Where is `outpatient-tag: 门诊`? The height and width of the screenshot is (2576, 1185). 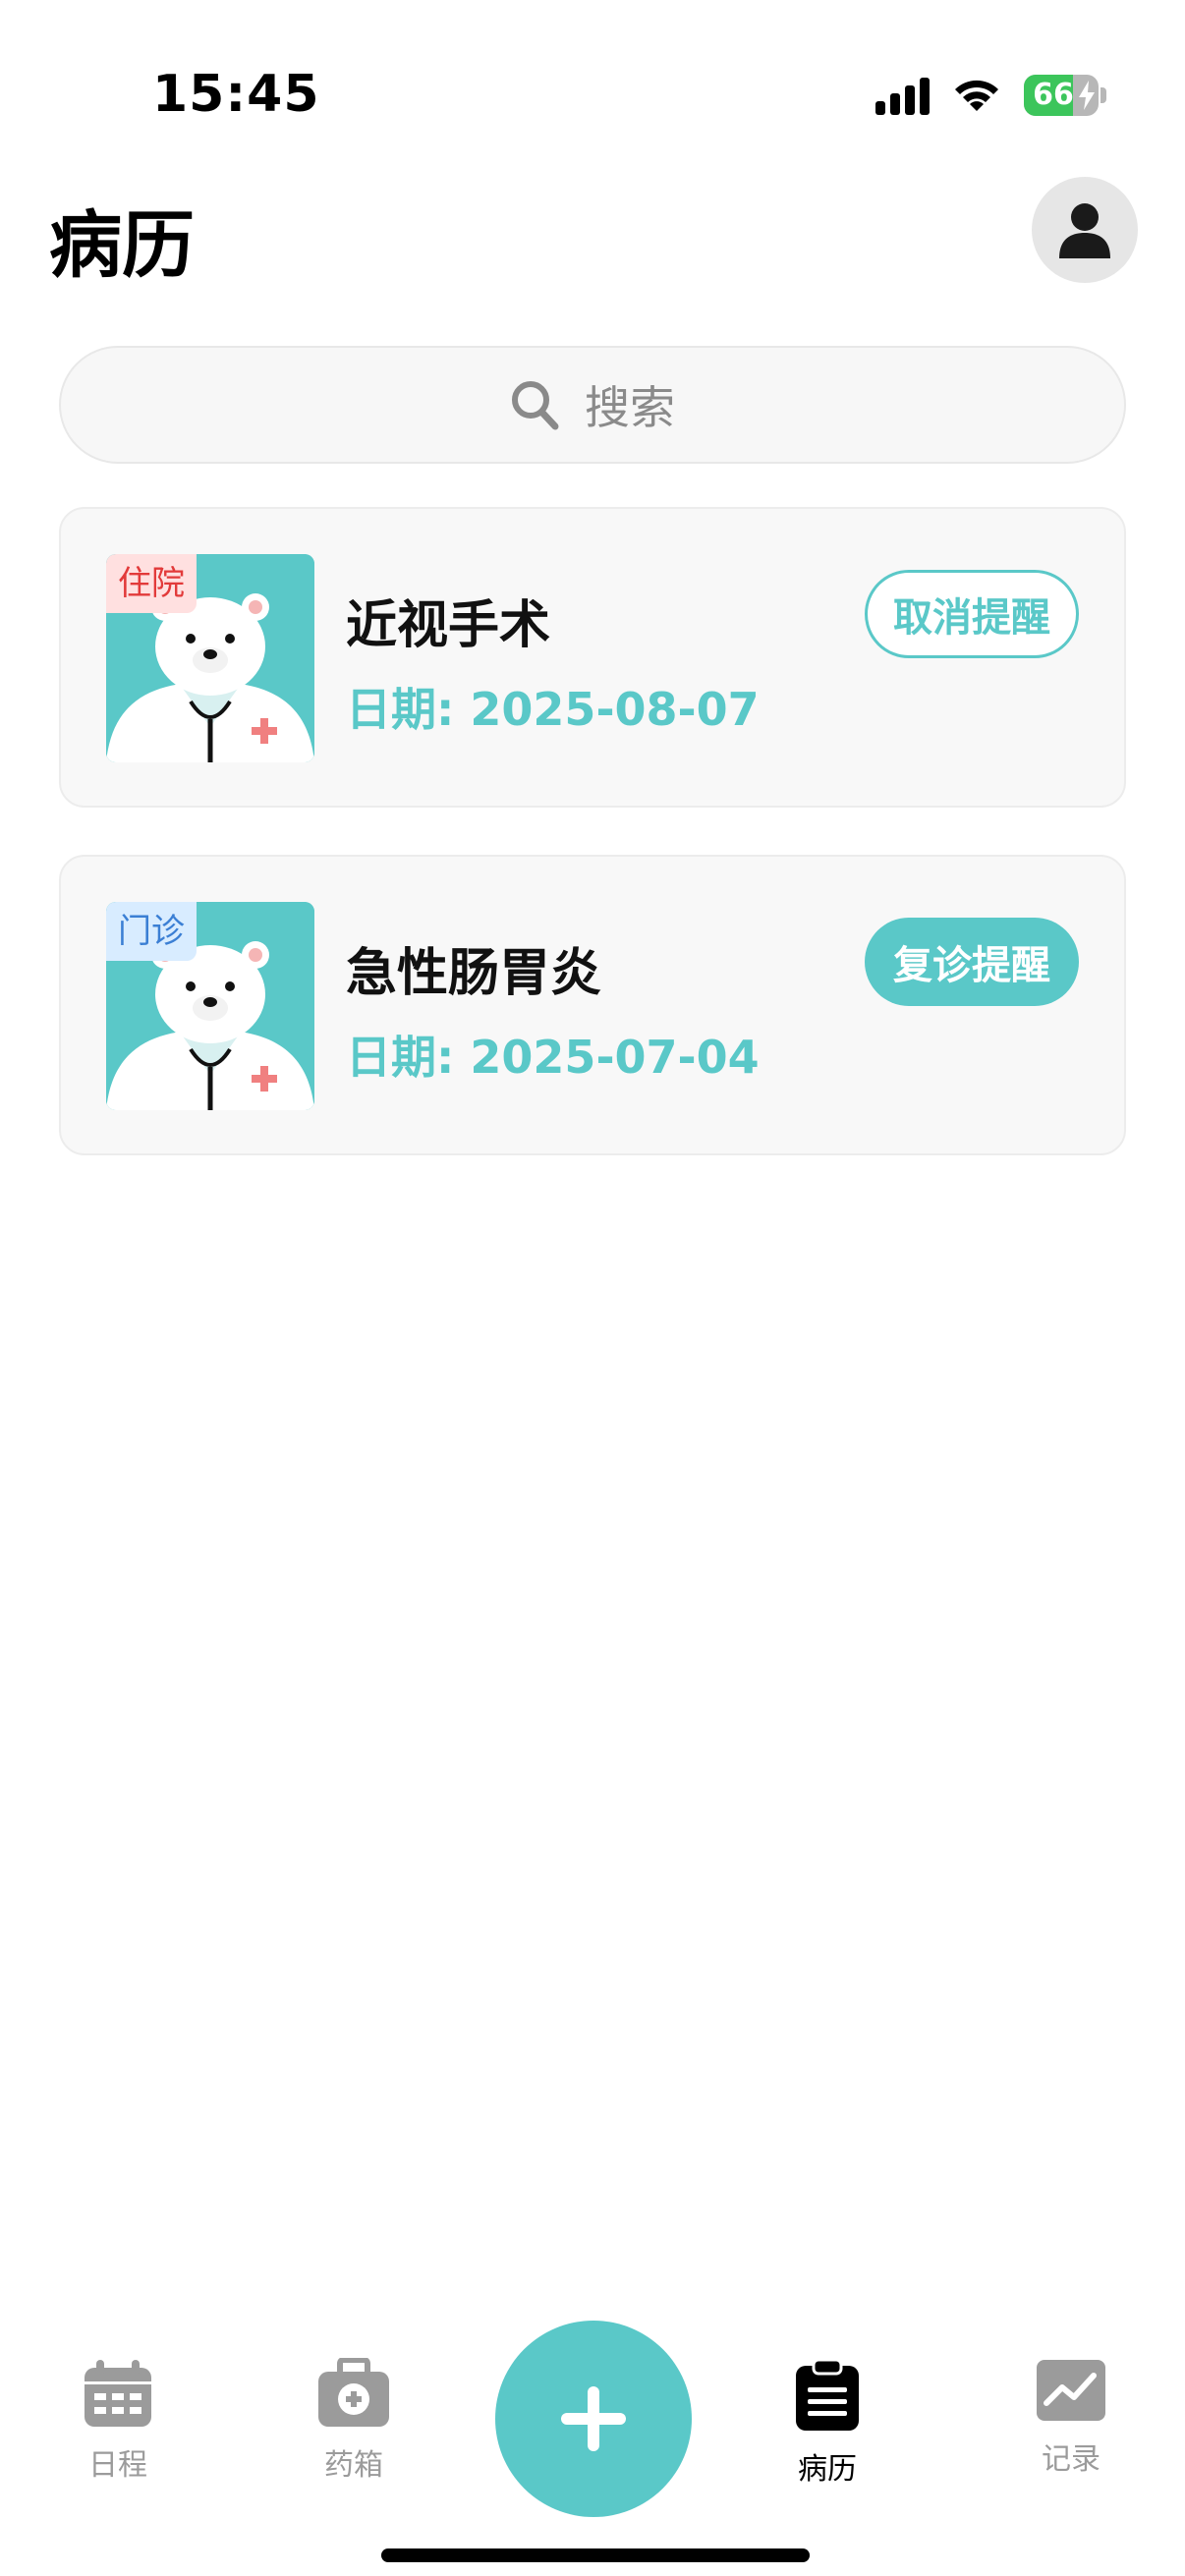
outpatient-tag: 门诊 is located at coordinates (152, 931).